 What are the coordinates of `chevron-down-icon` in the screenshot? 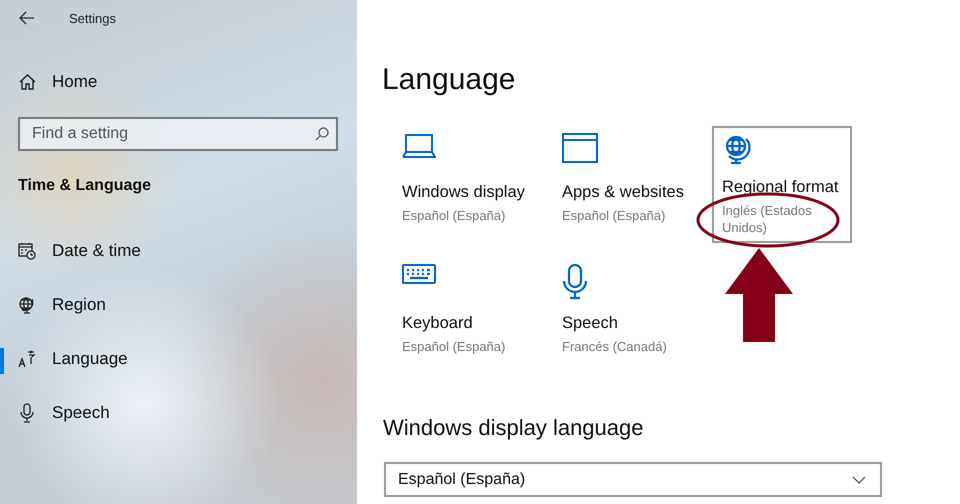 It's located at (859, 480).